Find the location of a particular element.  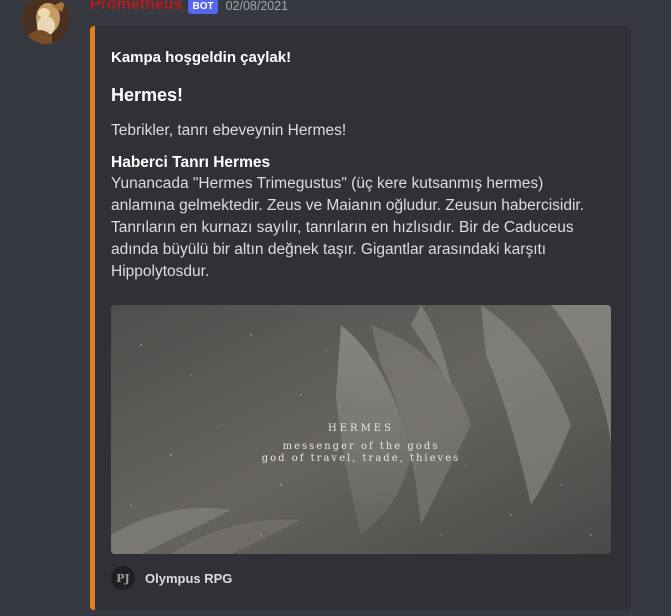

timestamp: 02/08/2021 is located at coordinates (257, 6).